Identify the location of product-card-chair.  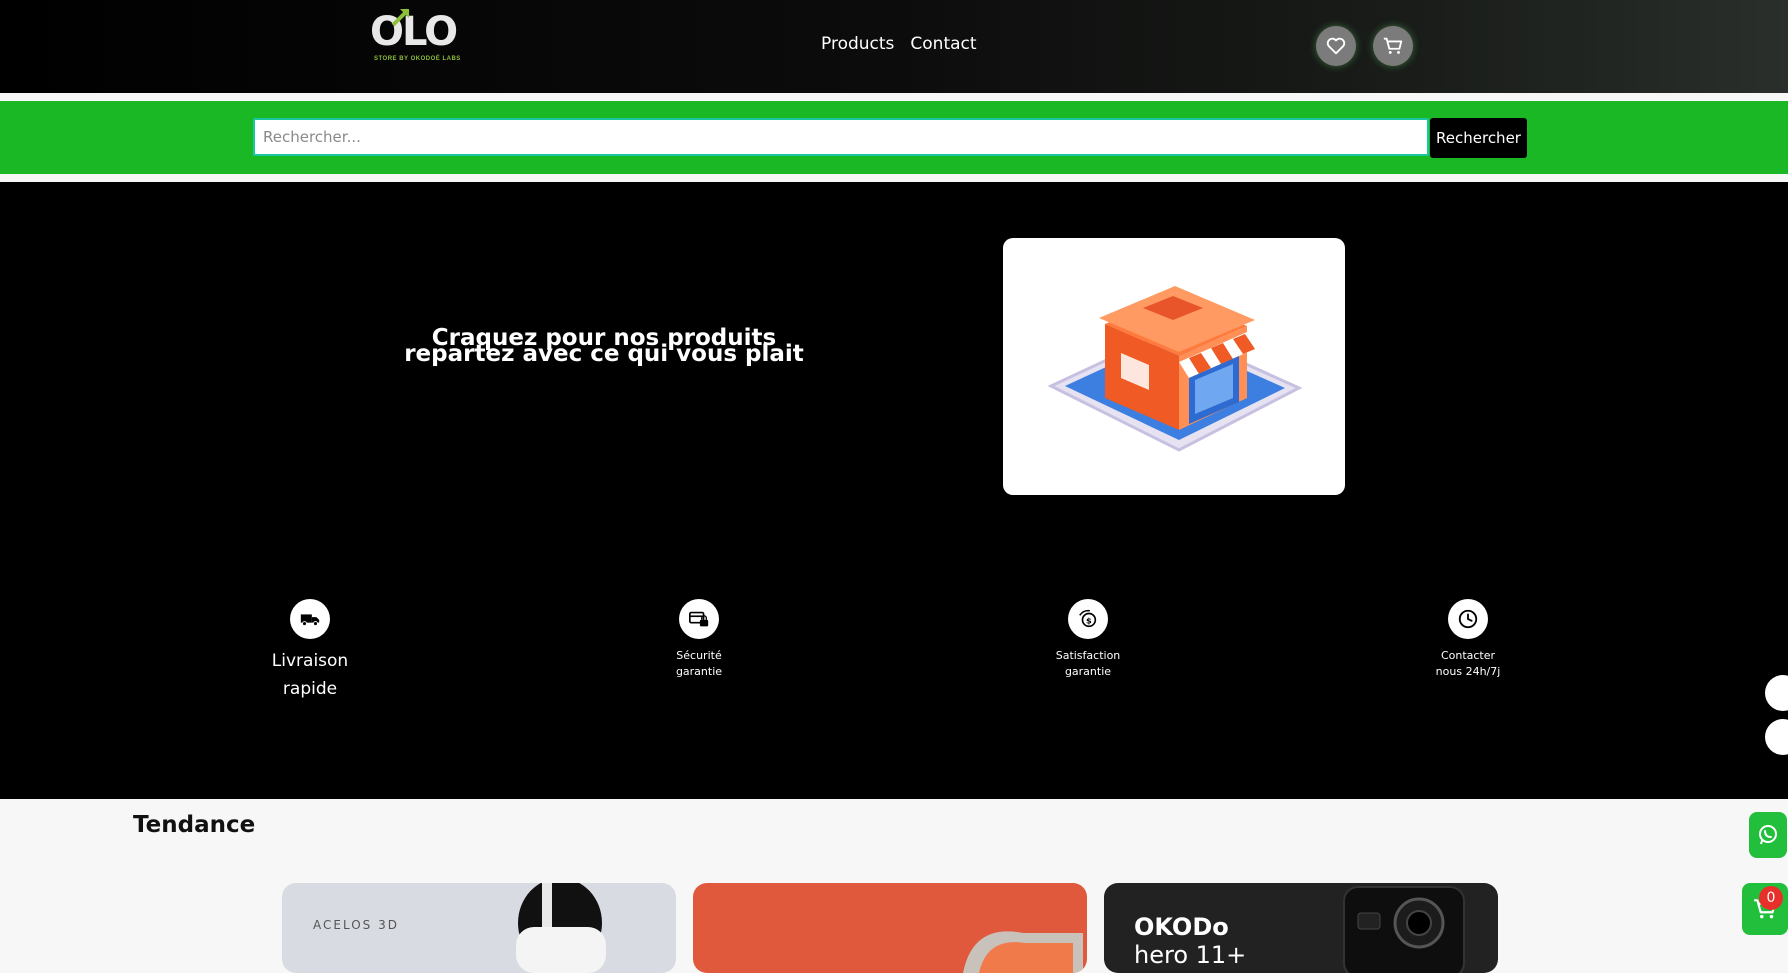
(890, 928).